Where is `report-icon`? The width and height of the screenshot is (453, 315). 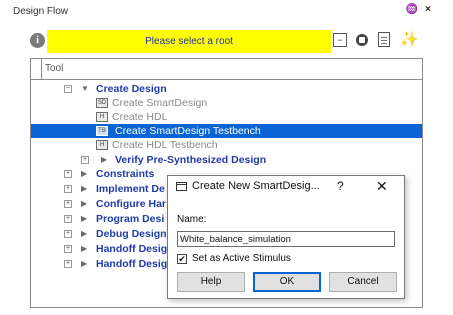
report-icon is located at coordinates (384, 39).